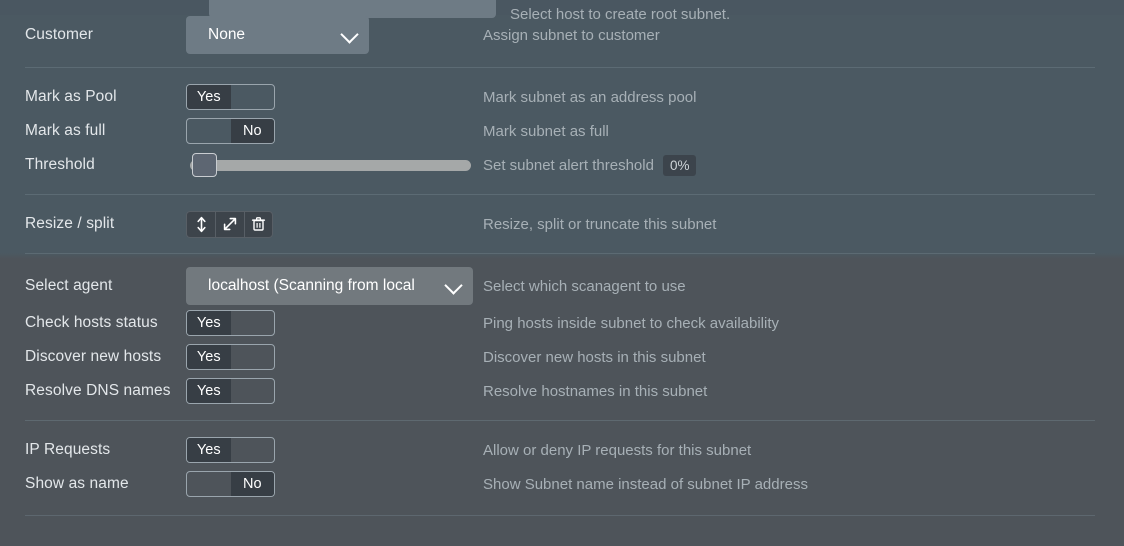 Image resolution: width=1124 pixels, height=546 pixels. I want to click on description-resize-split-text: Resize, split or truncate this subnet, so click(600, 224).